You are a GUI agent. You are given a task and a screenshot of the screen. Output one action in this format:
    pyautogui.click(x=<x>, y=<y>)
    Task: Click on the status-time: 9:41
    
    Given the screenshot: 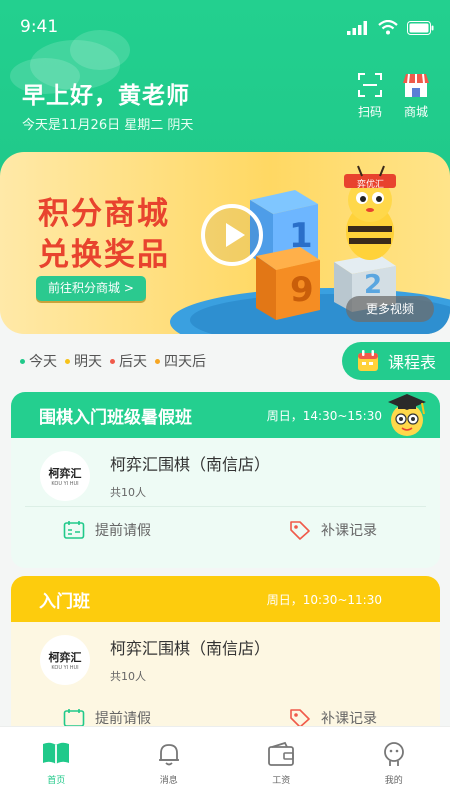 What is the action you would take?
    pyautogui.click(x=39, y=27)
    